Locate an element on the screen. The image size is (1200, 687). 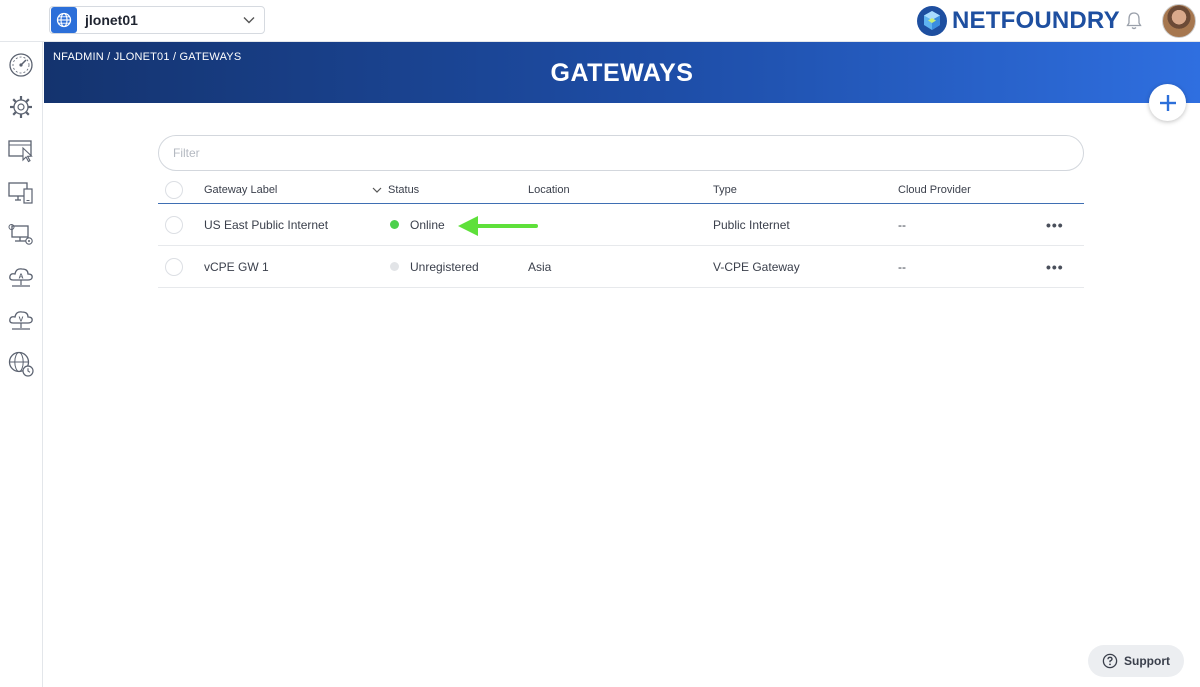
status-text: Online is located at coordinates (427, 224).